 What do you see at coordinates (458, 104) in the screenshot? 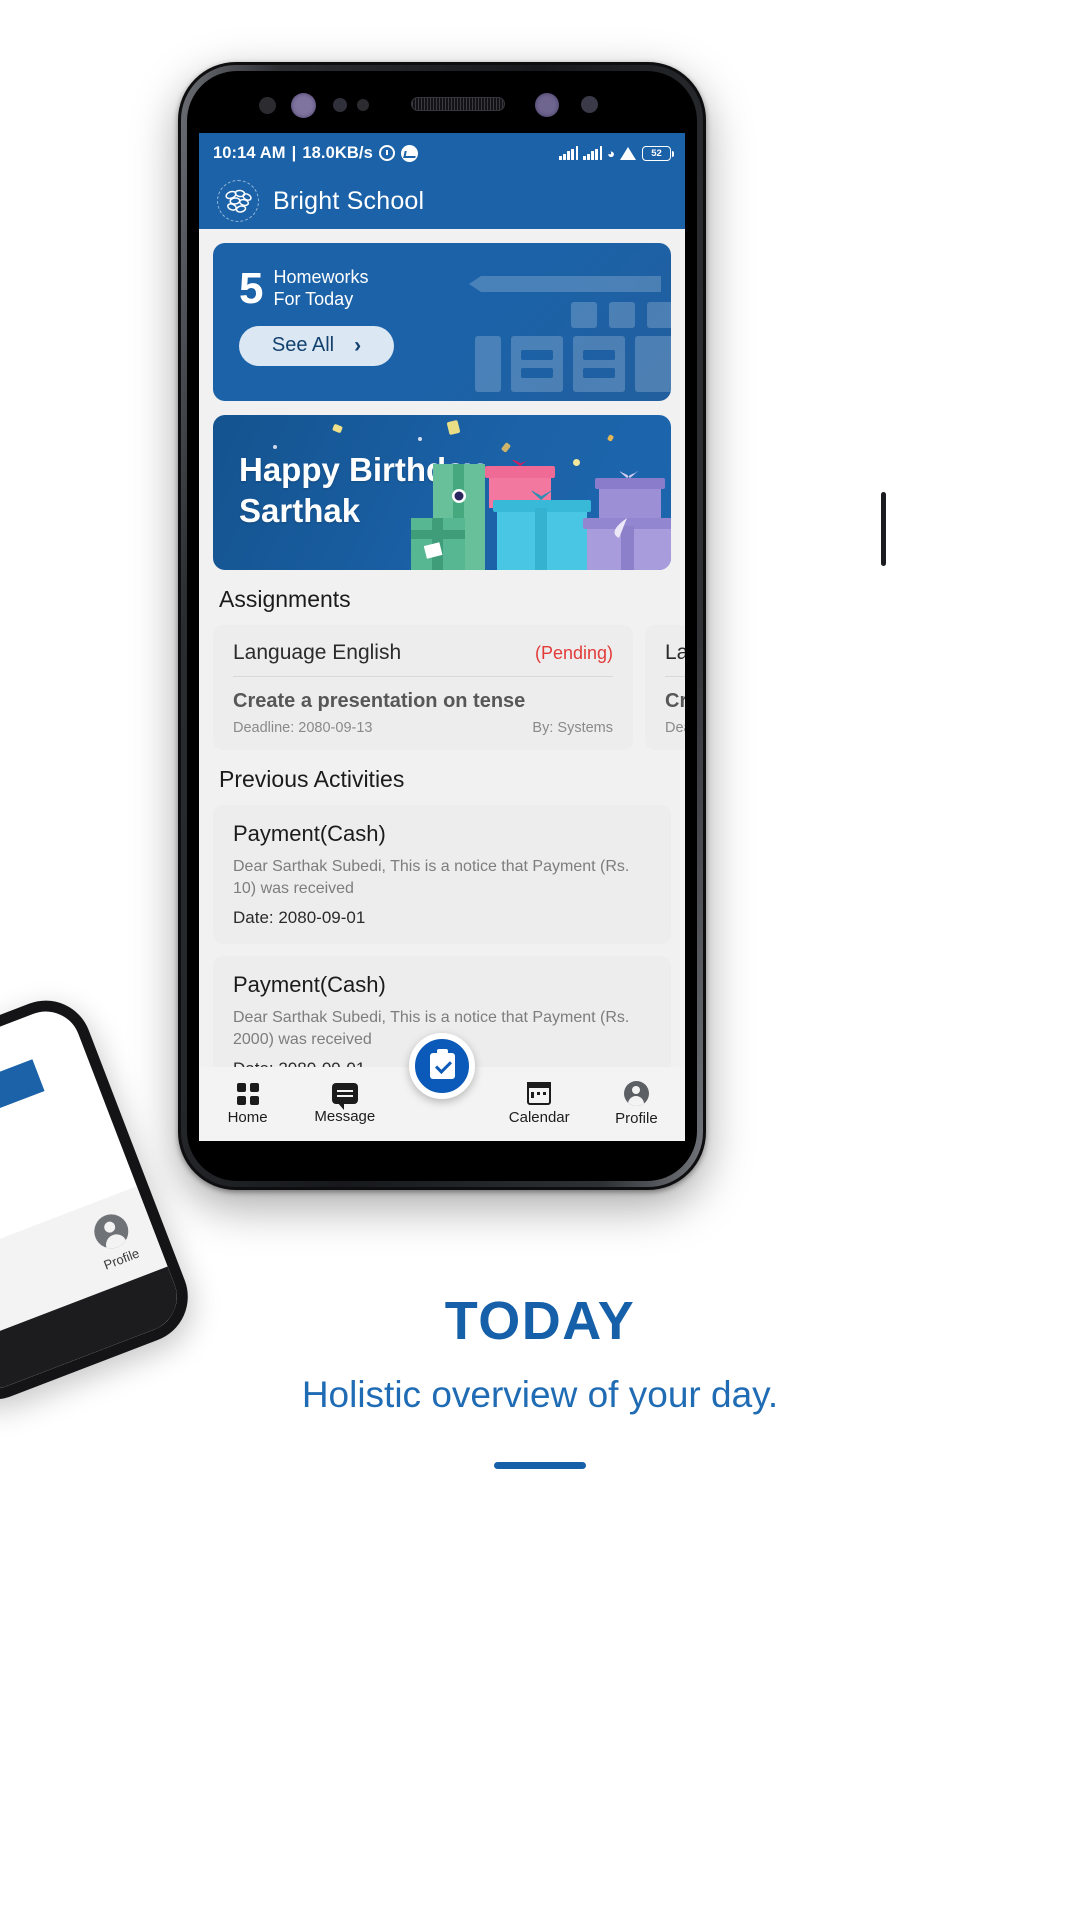
I see `earpiece-speaker` at bounding box center [458, 104].